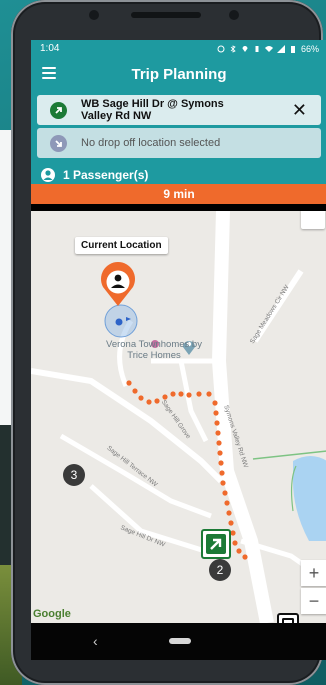 Image resolution: width=326 pixels, height=685 pixels. Describe the element at coordinates (220, 570) in the screenshot. I see `cluster-marker: 2` at that location.